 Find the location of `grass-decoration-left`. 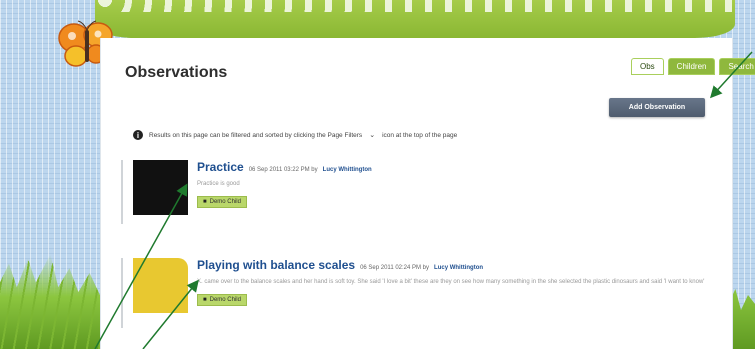

grass-decoration-left is located at coordinates (56, 301).